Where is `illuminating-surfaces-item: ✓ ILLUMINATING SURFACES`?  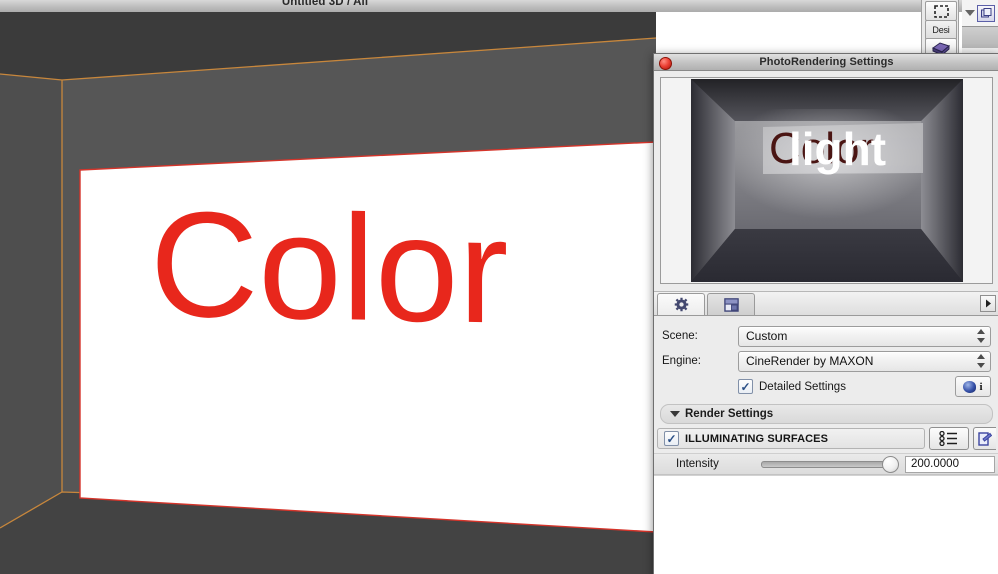 illuminating-surfaces-item: ✓ ILLUMINATING SURFACES is located at coordinates (791, 438).